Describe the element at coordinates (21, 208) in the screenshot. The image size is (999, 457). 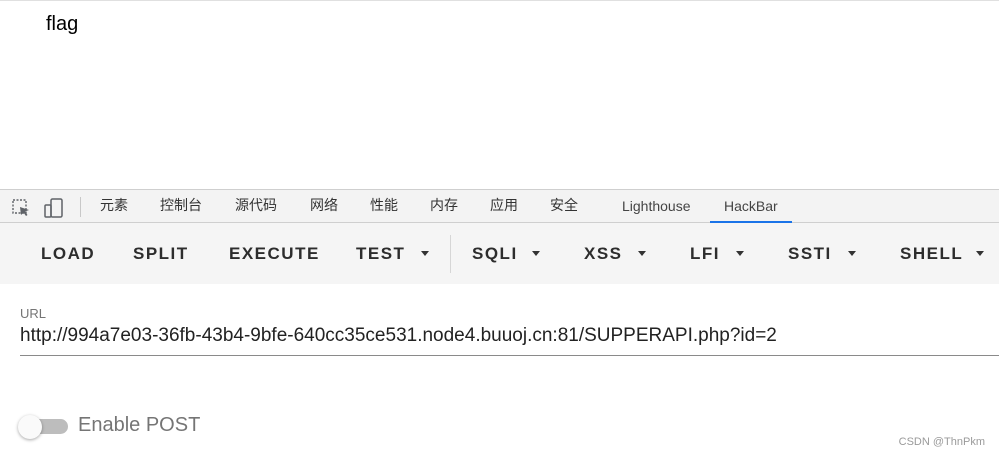
I see `inspect-element-icon` at that location.